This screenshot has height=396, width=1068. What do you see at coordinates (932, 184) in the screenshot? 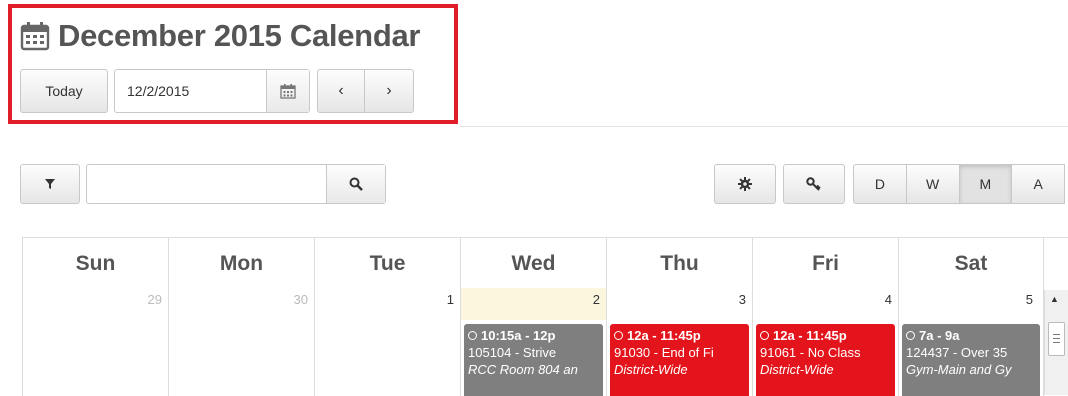
I see `view-week-button: W` at bounding box center [932, 184].